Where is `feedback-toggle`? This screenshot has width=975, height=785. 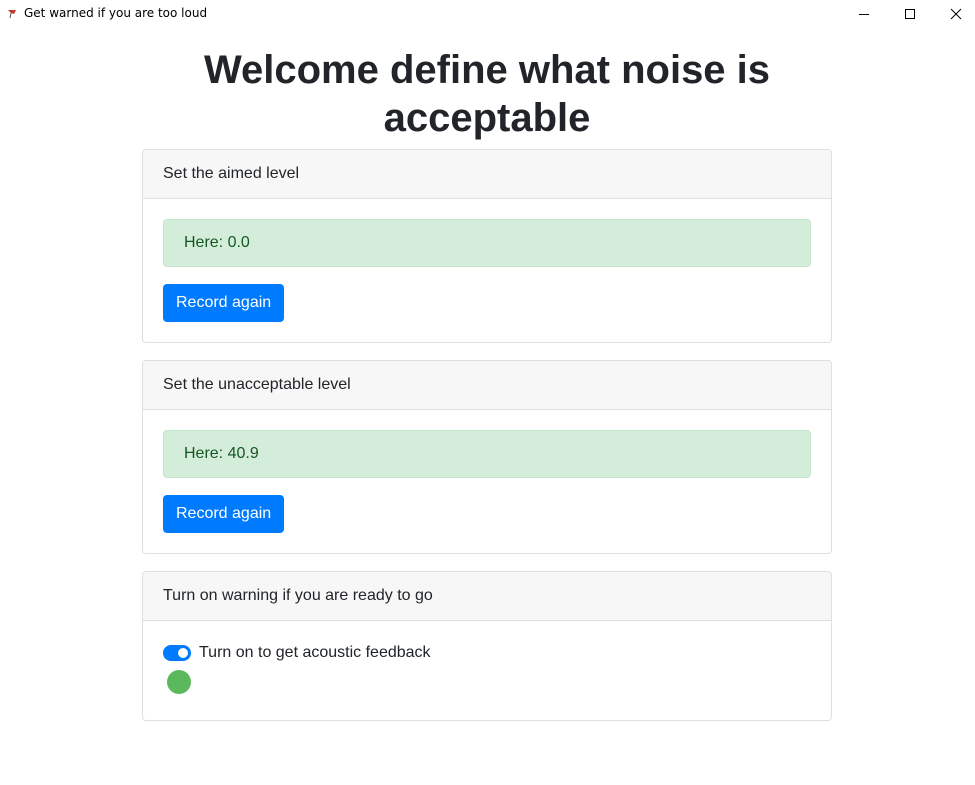
feedback-toggle is located at coordinates (177, 653).